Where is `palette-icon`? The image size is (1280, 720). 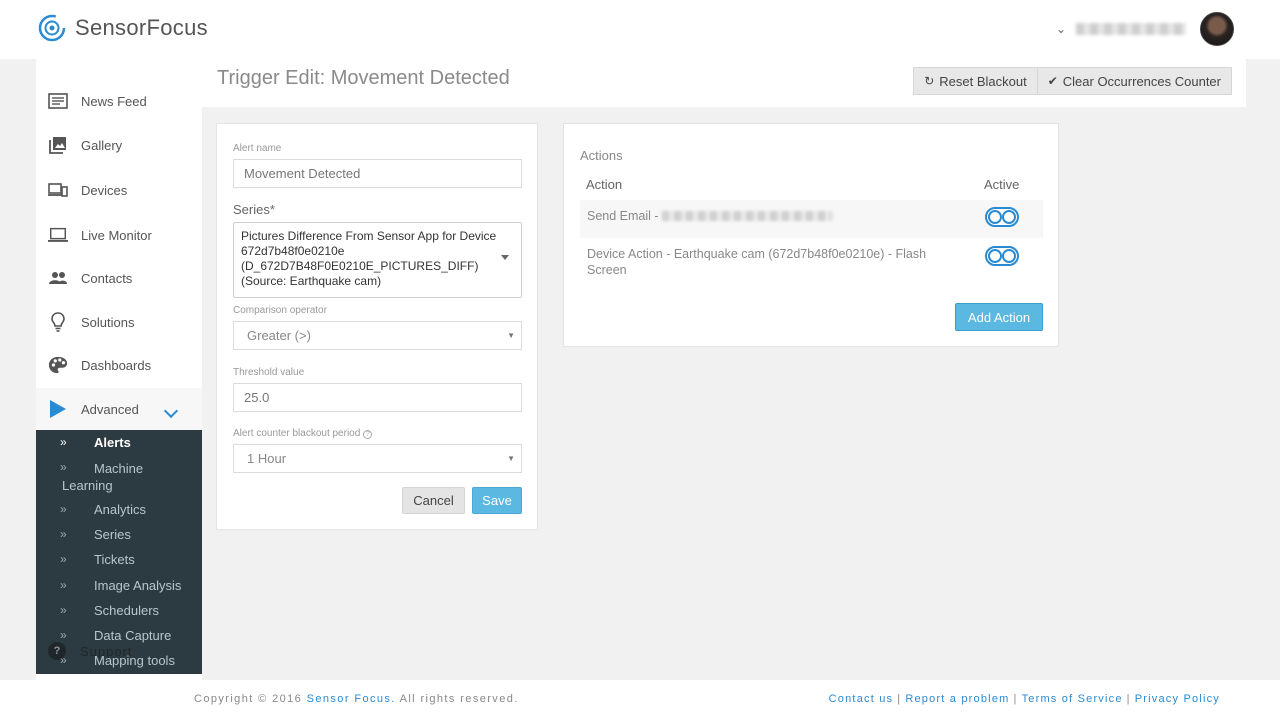 palette-icon is located at coordinates (58, 365).